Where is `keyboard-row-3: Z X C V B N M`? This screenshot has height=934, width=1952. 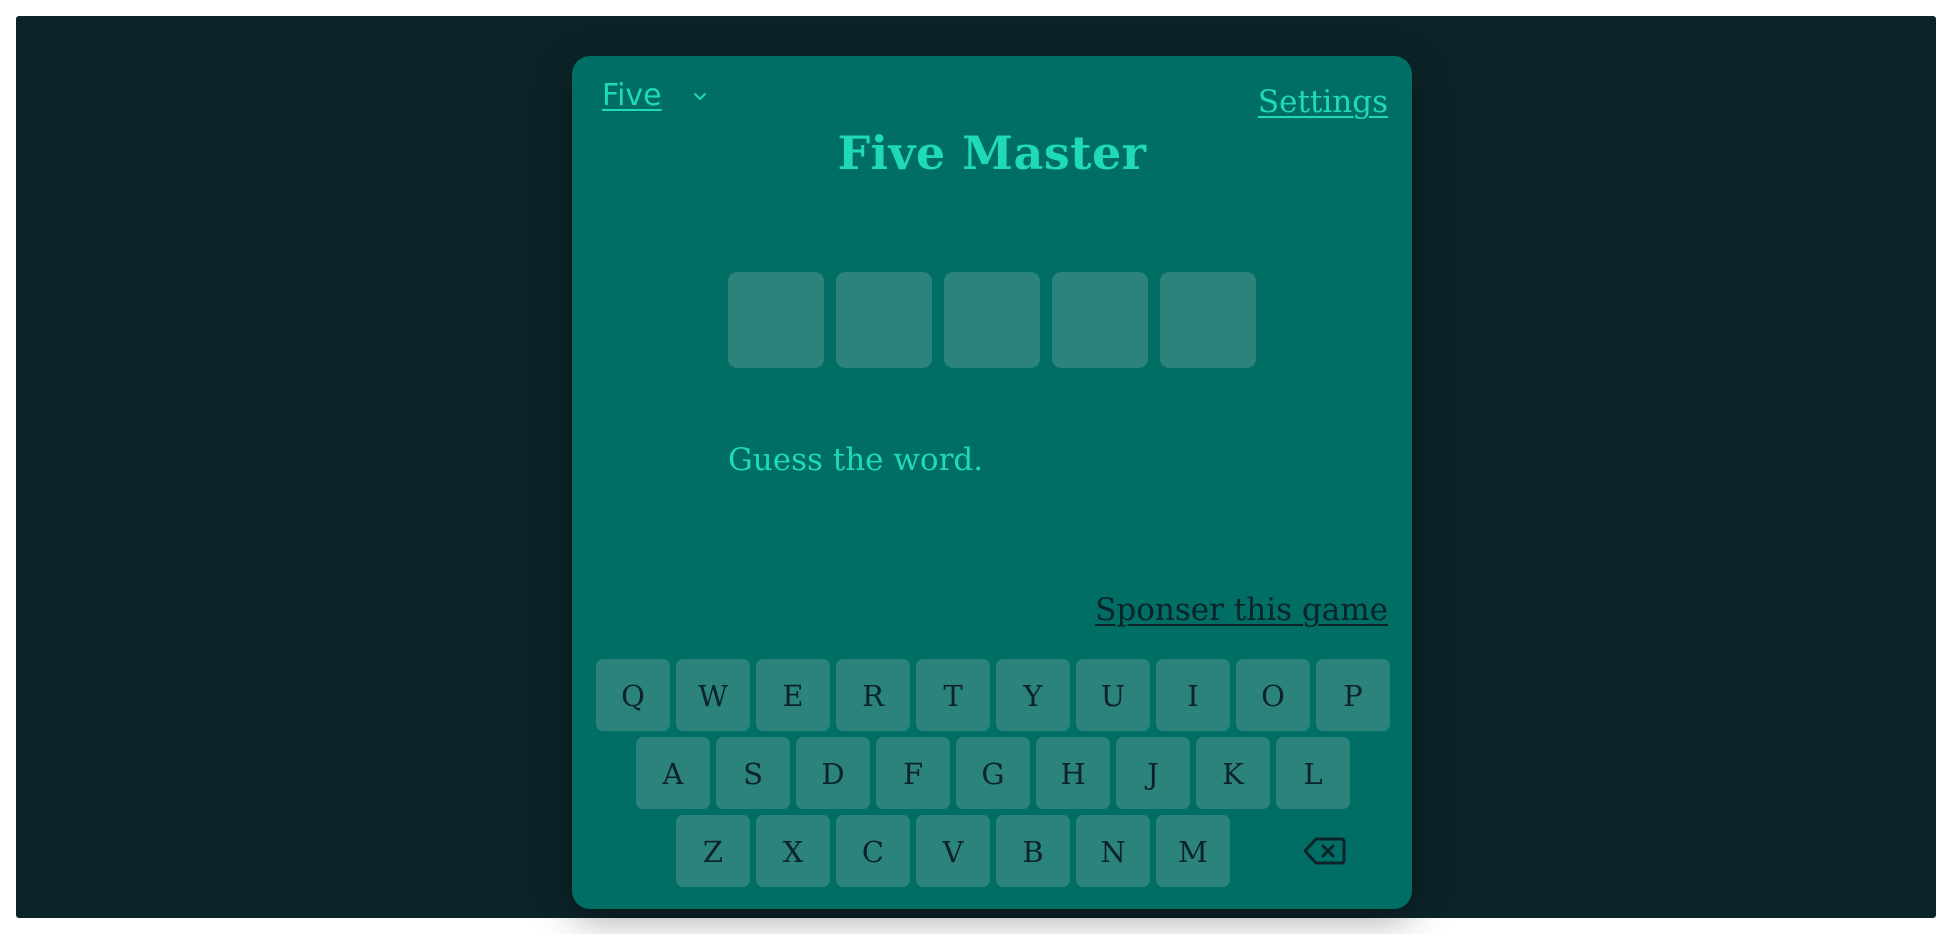 keyboard-row-3: Z X C V B N M is located at coordinates (953, 851).